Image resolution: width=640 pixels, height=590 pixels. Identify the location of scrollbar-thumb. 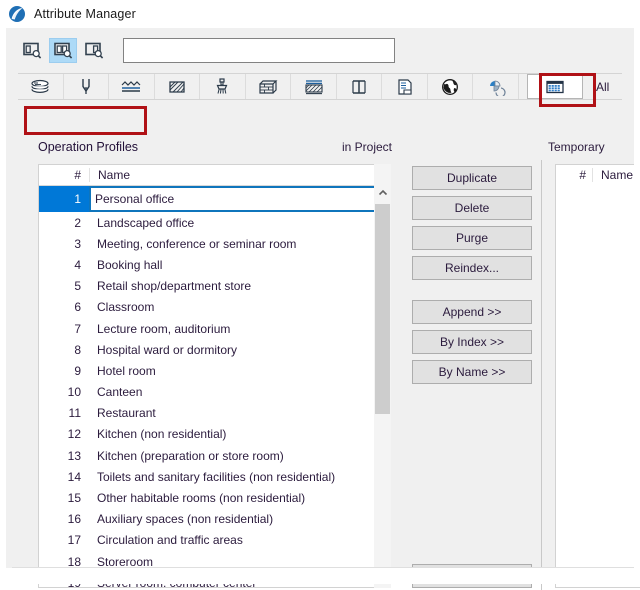
(382, 309).